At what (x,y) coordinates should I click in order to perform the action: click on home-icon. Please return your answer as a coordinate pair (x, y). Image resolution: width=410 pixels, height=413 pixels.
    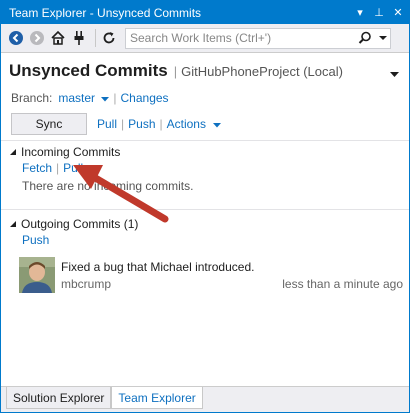
    Looking at the image, I should click on (58, 38).